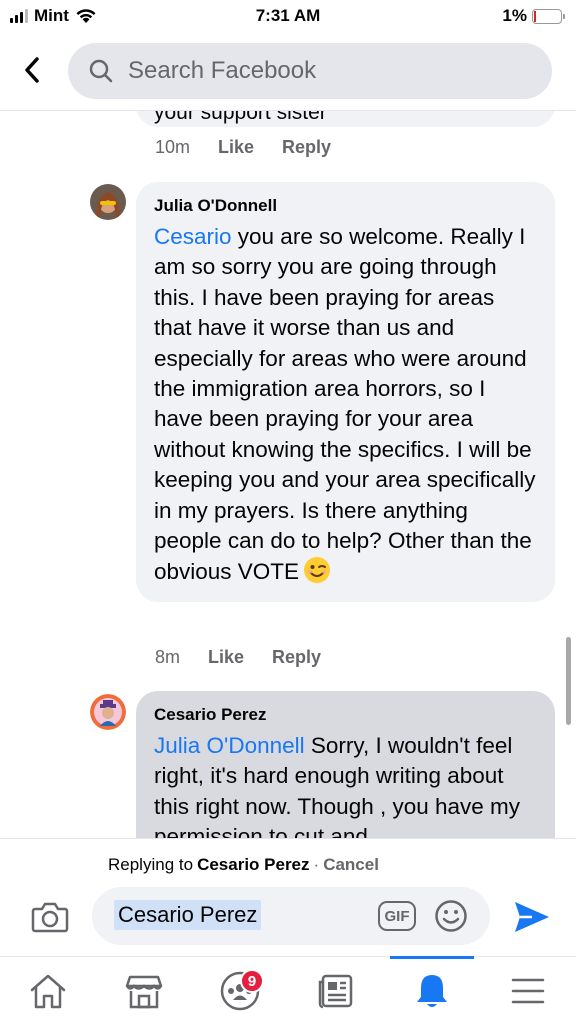  I want to click on header, so click(288, 71).